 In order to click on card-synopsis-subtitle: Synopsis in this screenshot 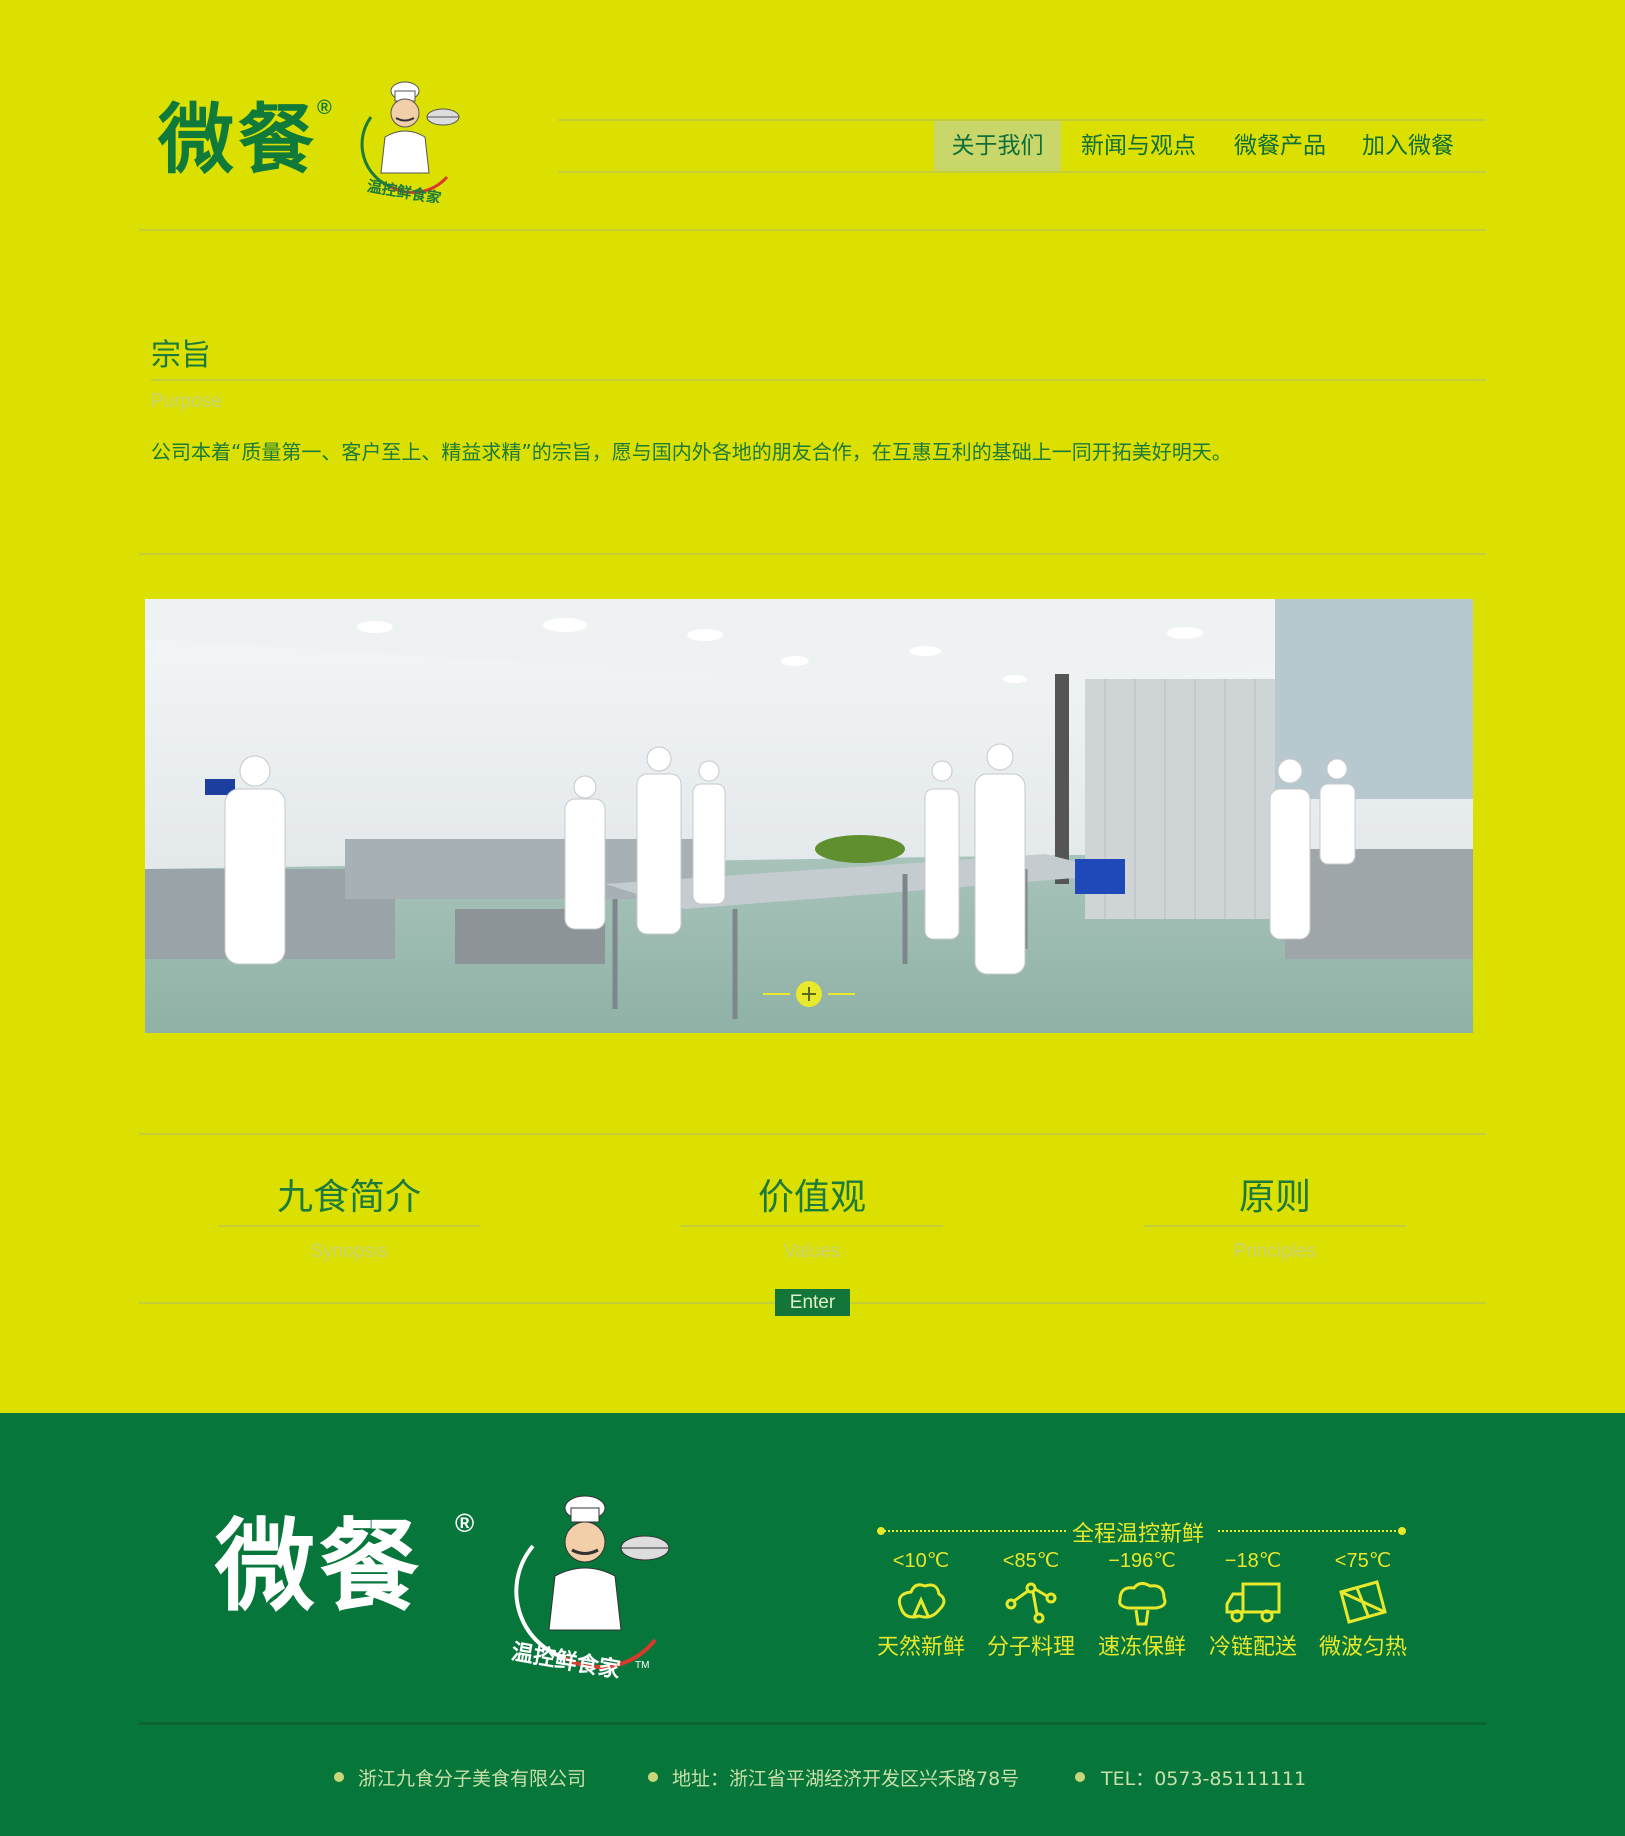, I will do `click(349, 1251)`.